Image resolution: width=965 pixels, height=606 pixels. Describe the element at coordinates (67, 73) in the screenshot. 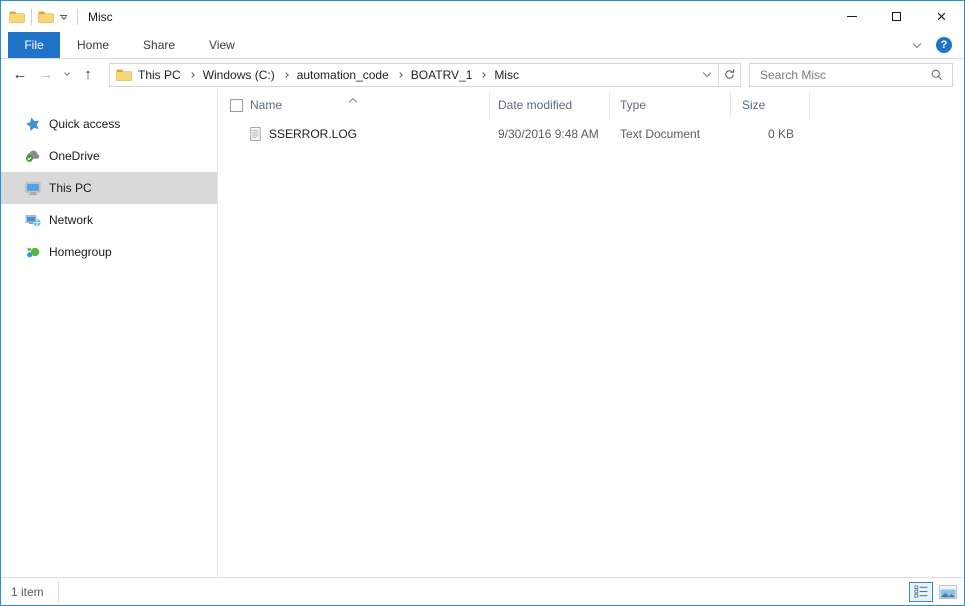

I see `recent-locations-icon` at that location.